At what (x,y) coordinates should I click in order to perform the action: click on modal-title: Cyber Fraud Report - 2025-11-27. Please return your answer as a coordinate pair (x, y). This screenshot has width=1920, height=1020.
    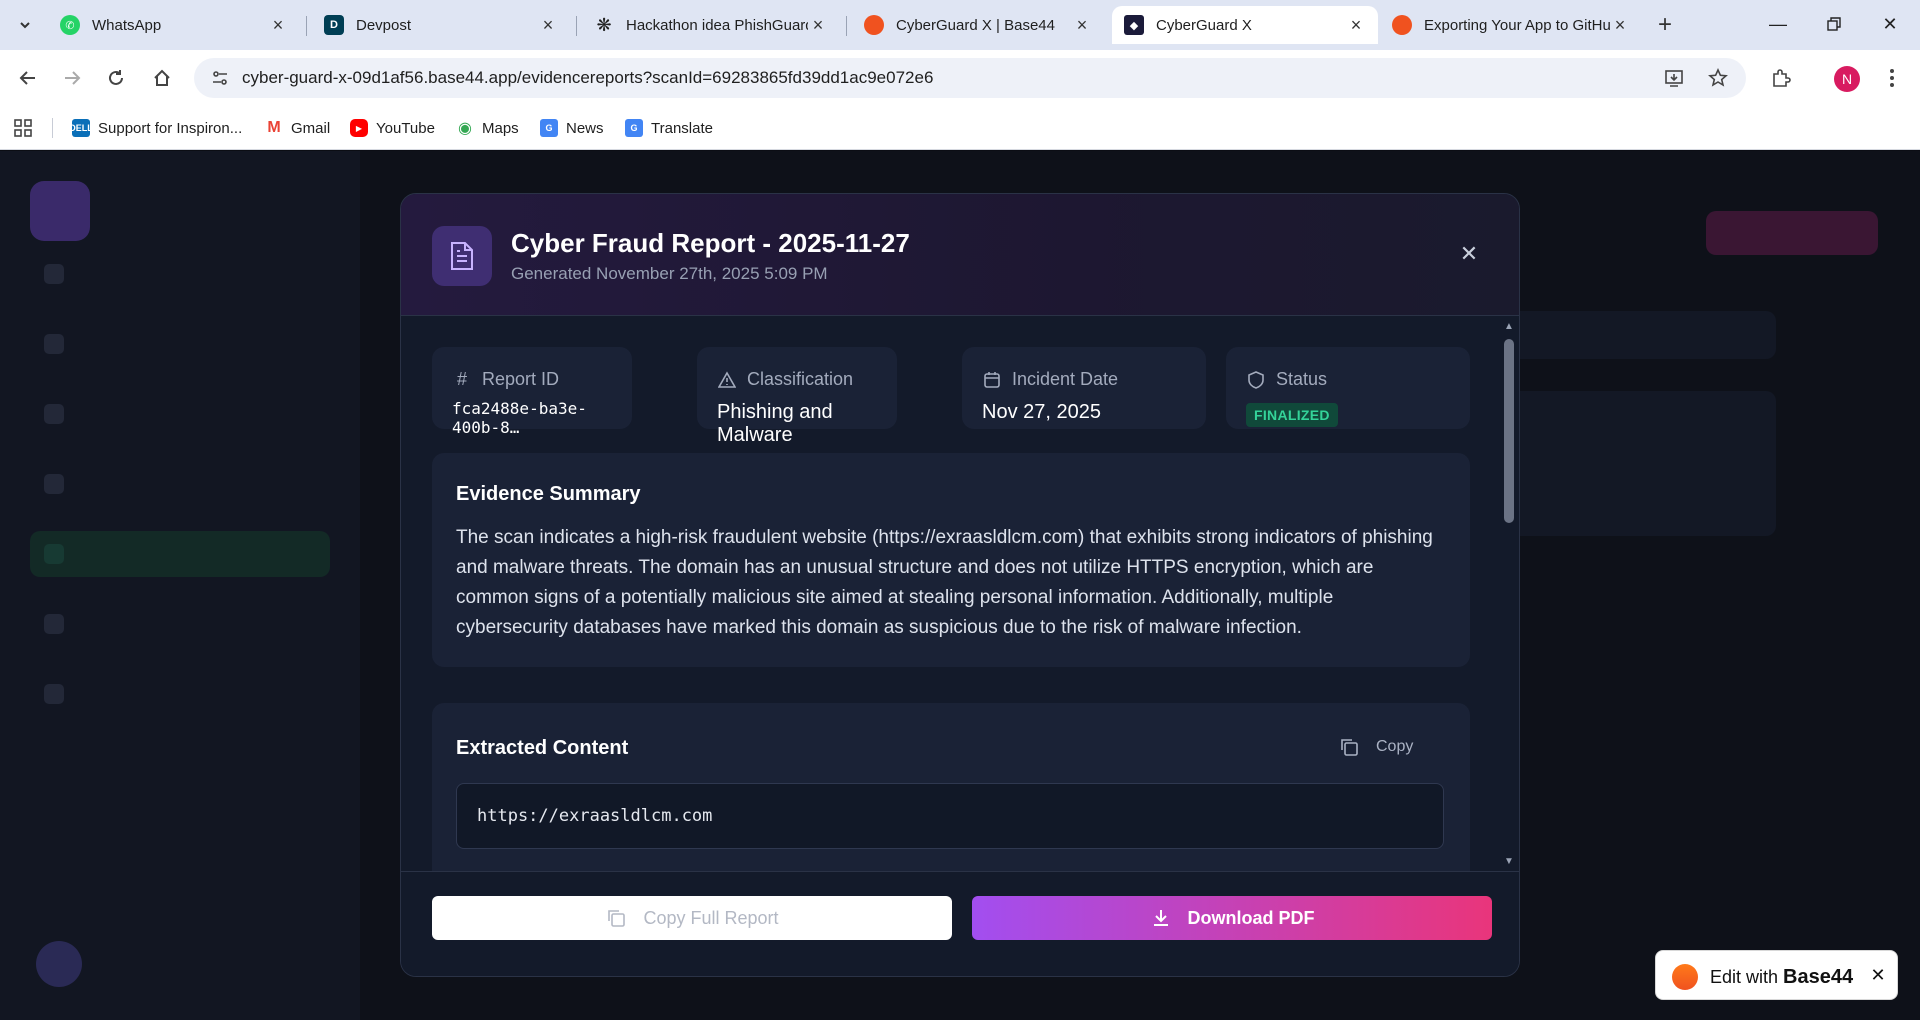
    Looking at the image, I should click on (710, 243).